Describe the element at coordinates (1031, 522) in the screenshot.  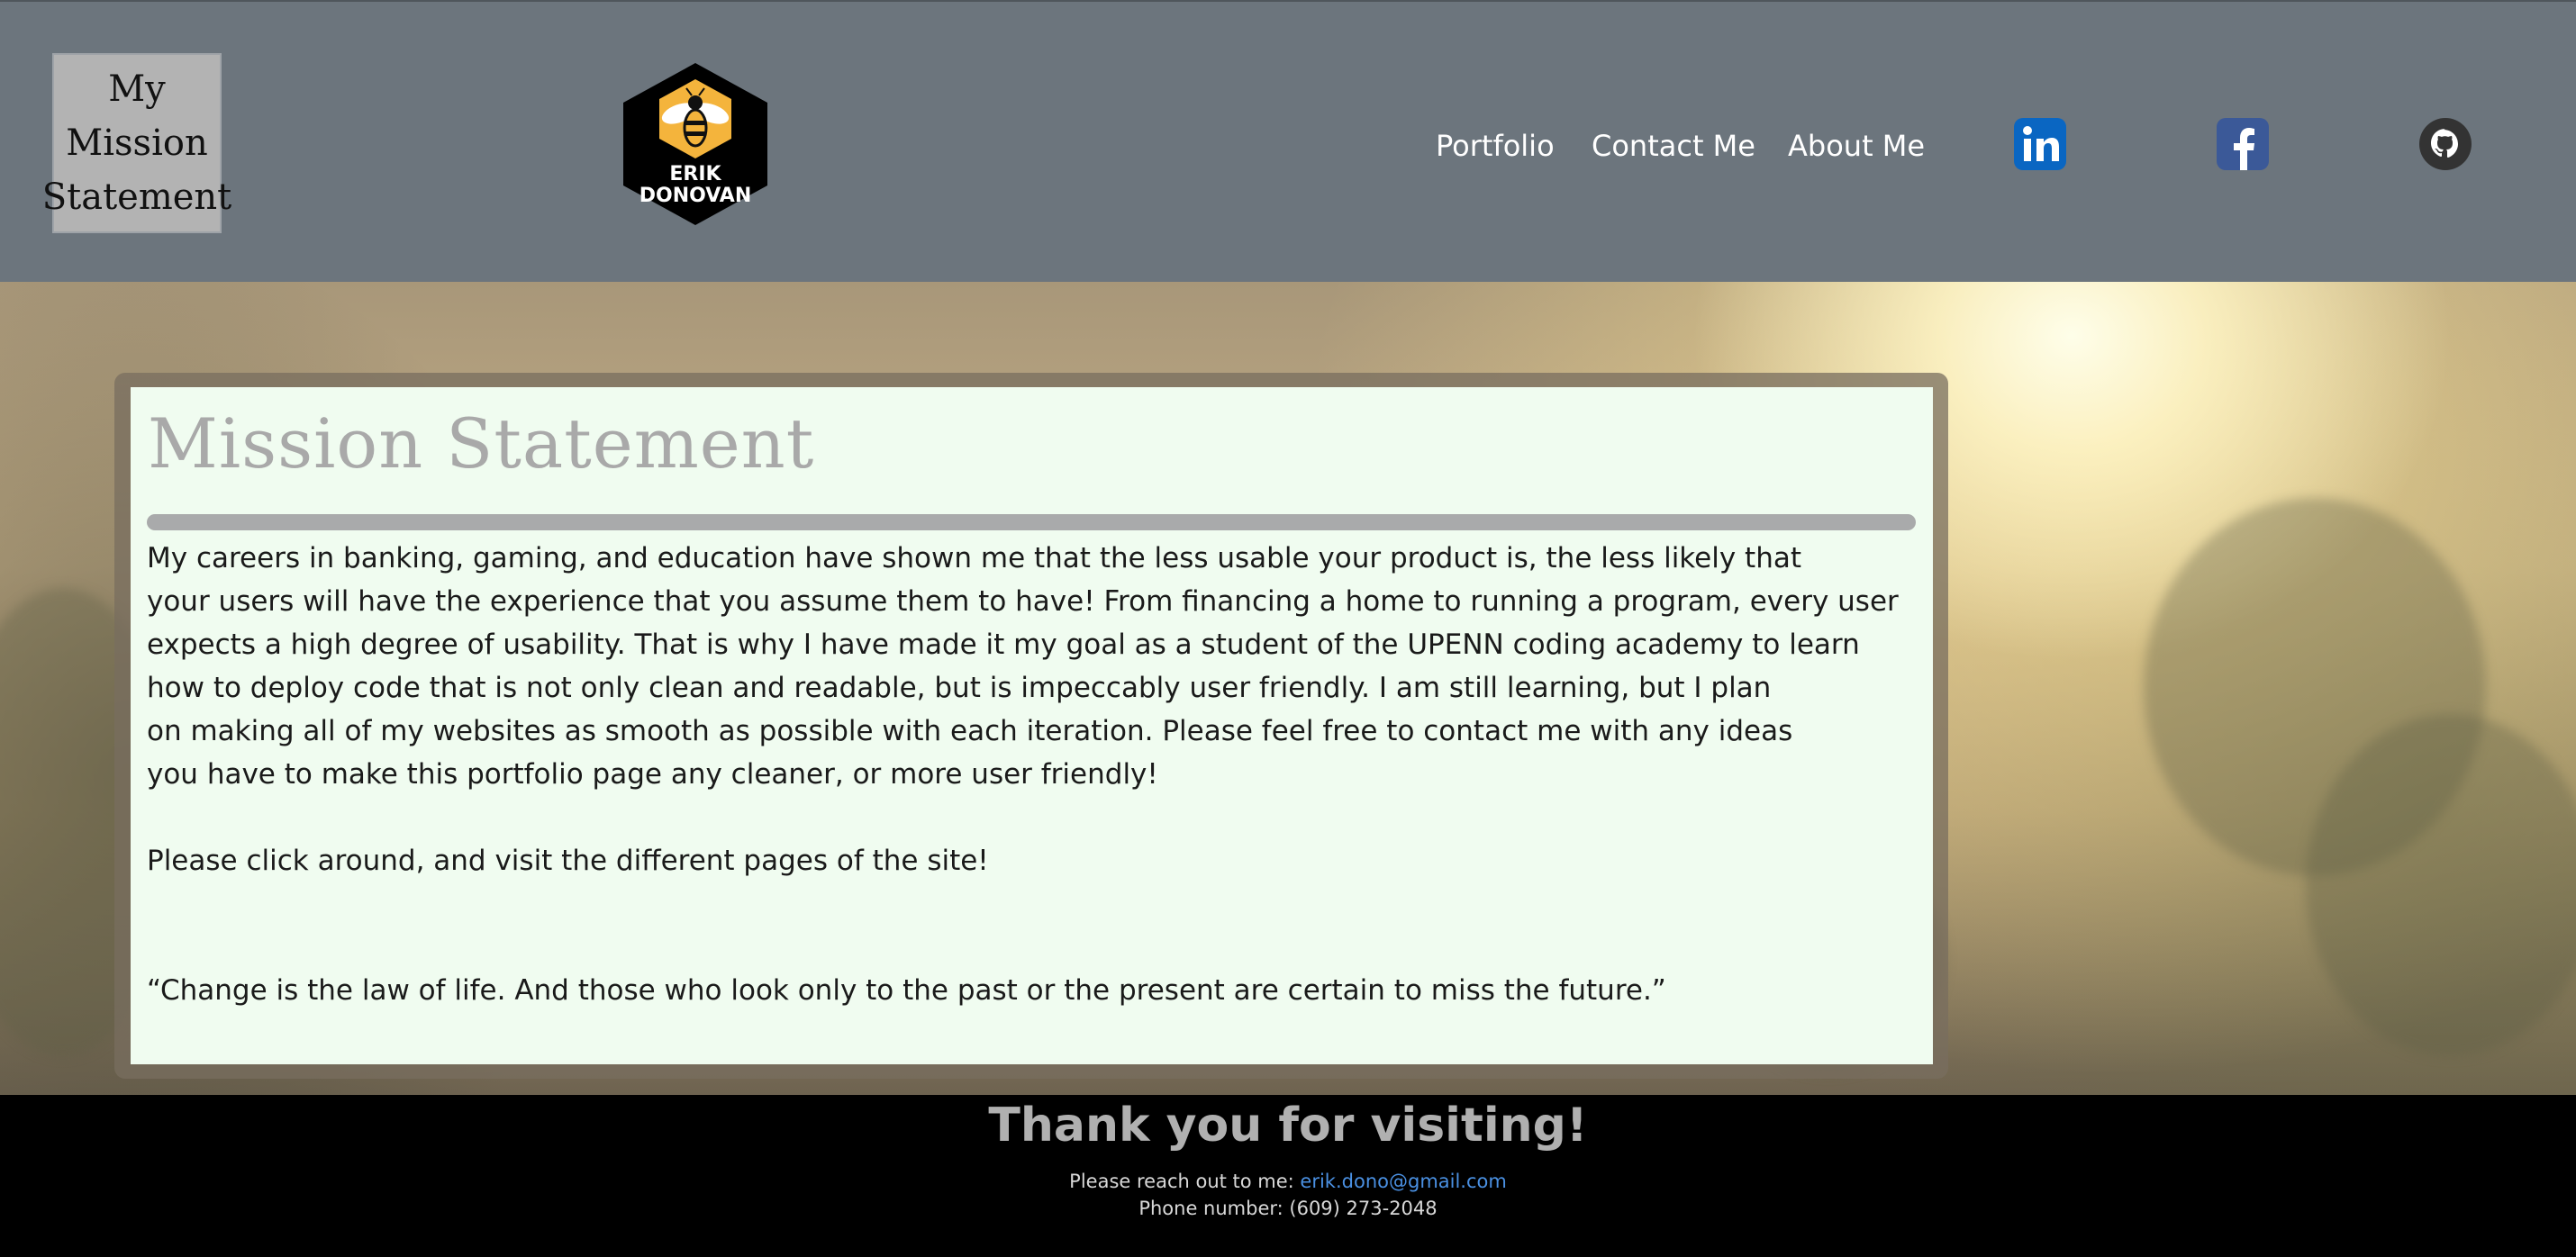
I see `divider` at that location.